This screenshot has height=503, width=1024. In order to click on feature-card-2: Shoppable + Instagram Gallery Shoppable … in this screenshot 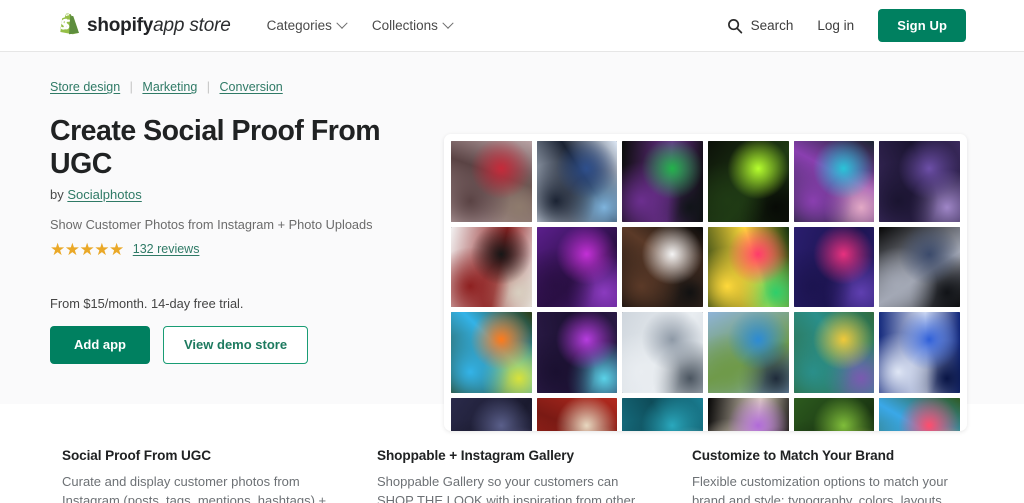, I will do `click(534, 475)`.